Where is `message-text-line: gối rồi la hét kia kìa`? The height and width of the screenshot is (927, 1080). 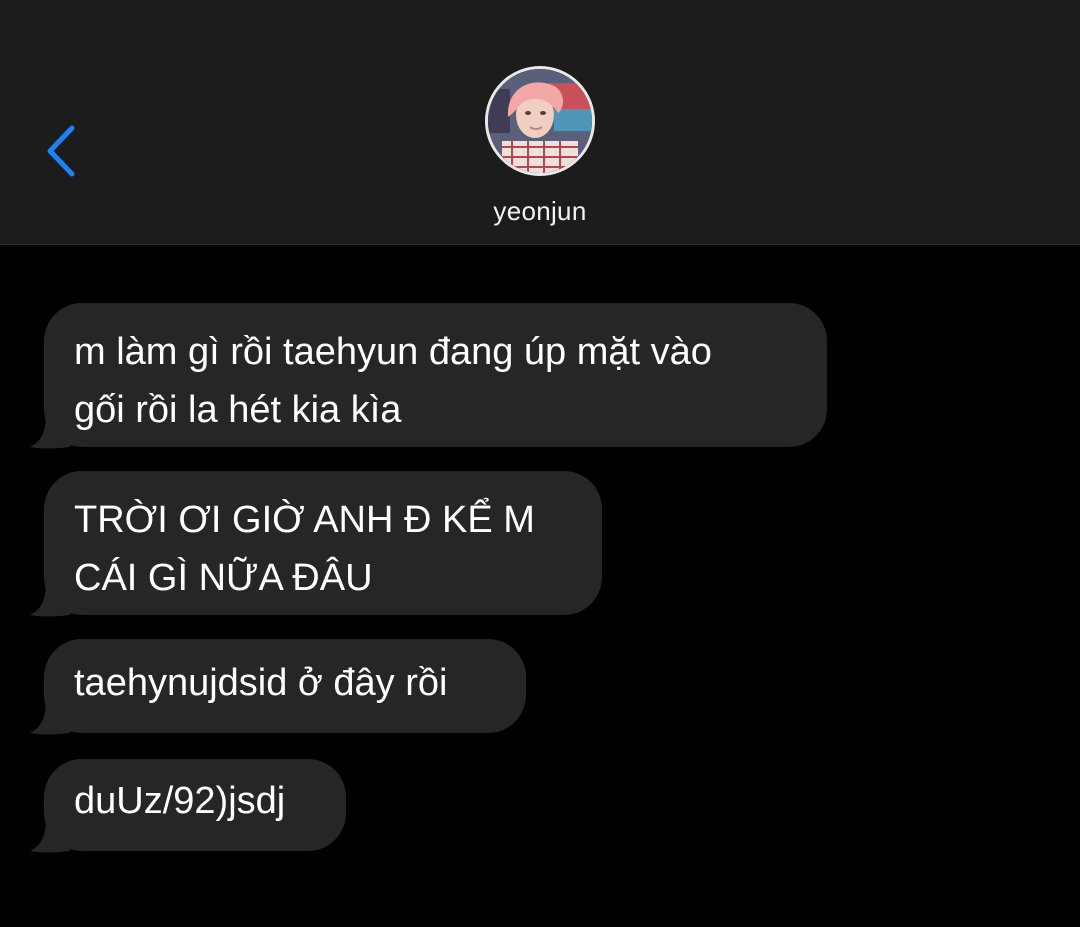 message-text-line: gối rồi la hét kia kìa is located at coordinates (238, 410).